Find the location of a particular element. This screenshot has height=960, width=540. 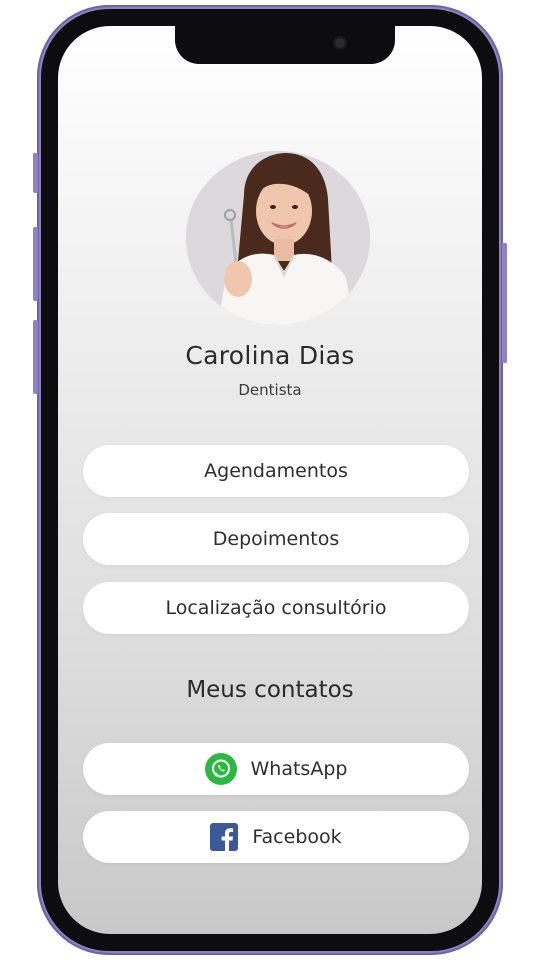

whatsapp-label: WhatsApp is located at coordinates (299, 769).